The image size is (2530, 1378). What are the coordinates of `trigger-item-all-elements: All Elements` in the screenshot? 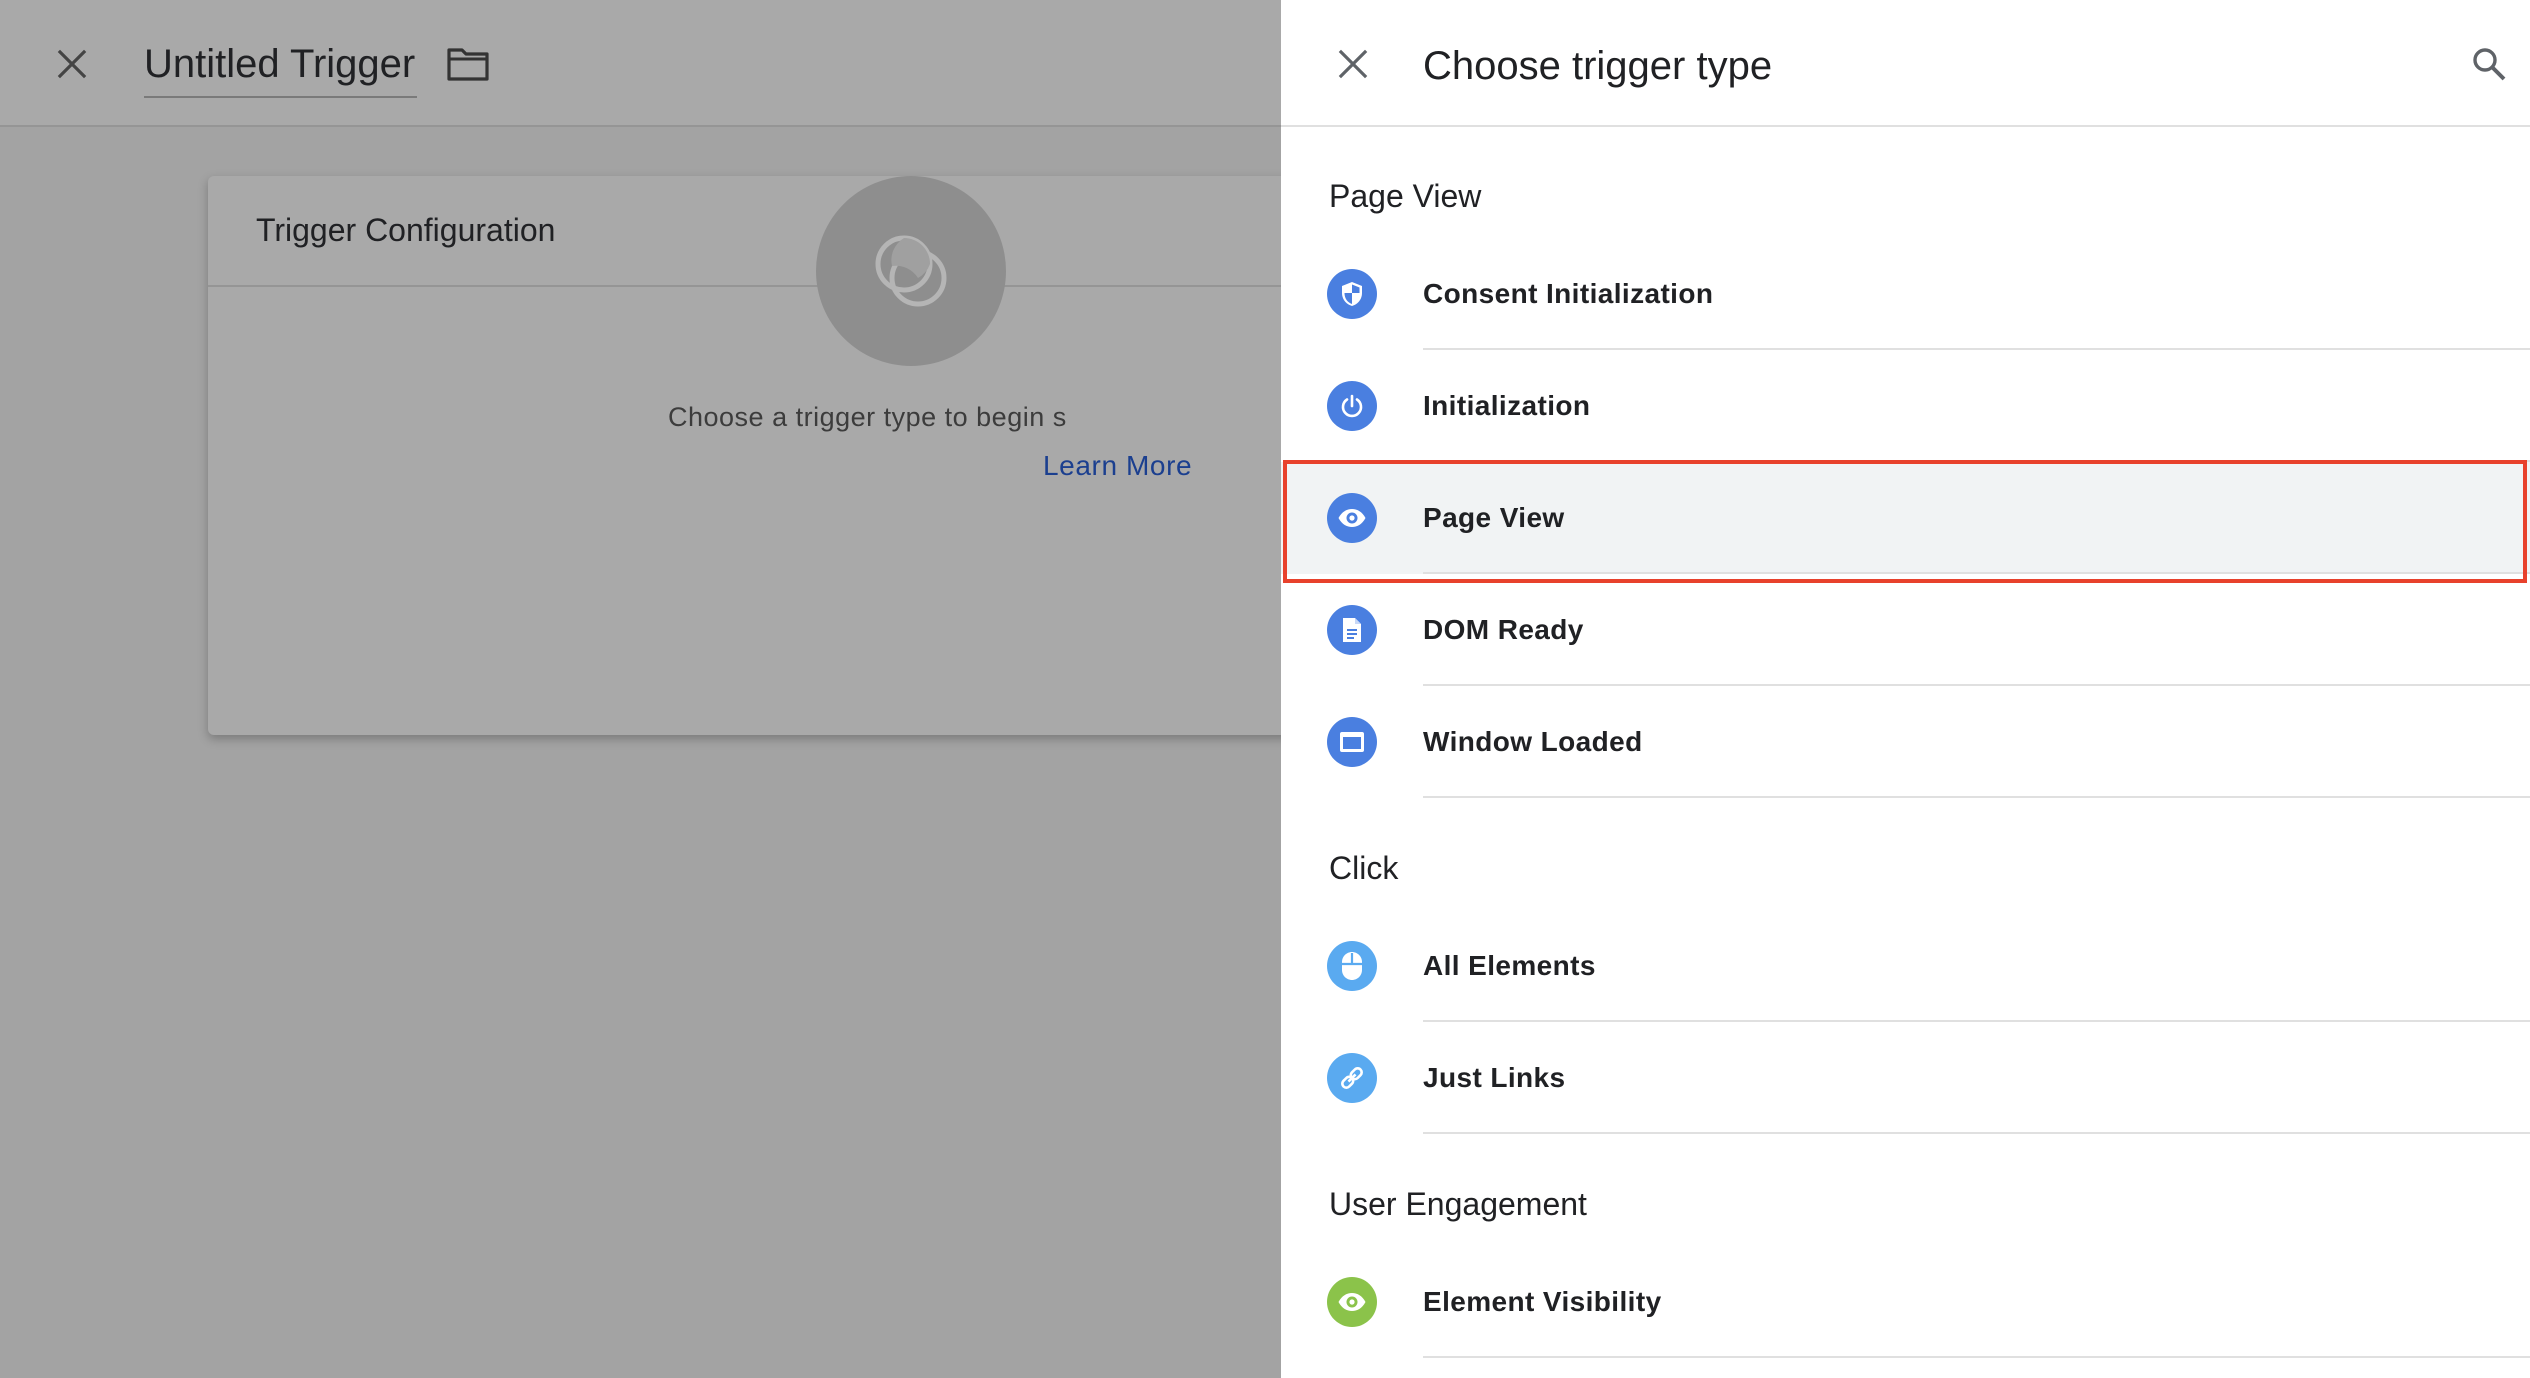 It's located at (1905, 966).